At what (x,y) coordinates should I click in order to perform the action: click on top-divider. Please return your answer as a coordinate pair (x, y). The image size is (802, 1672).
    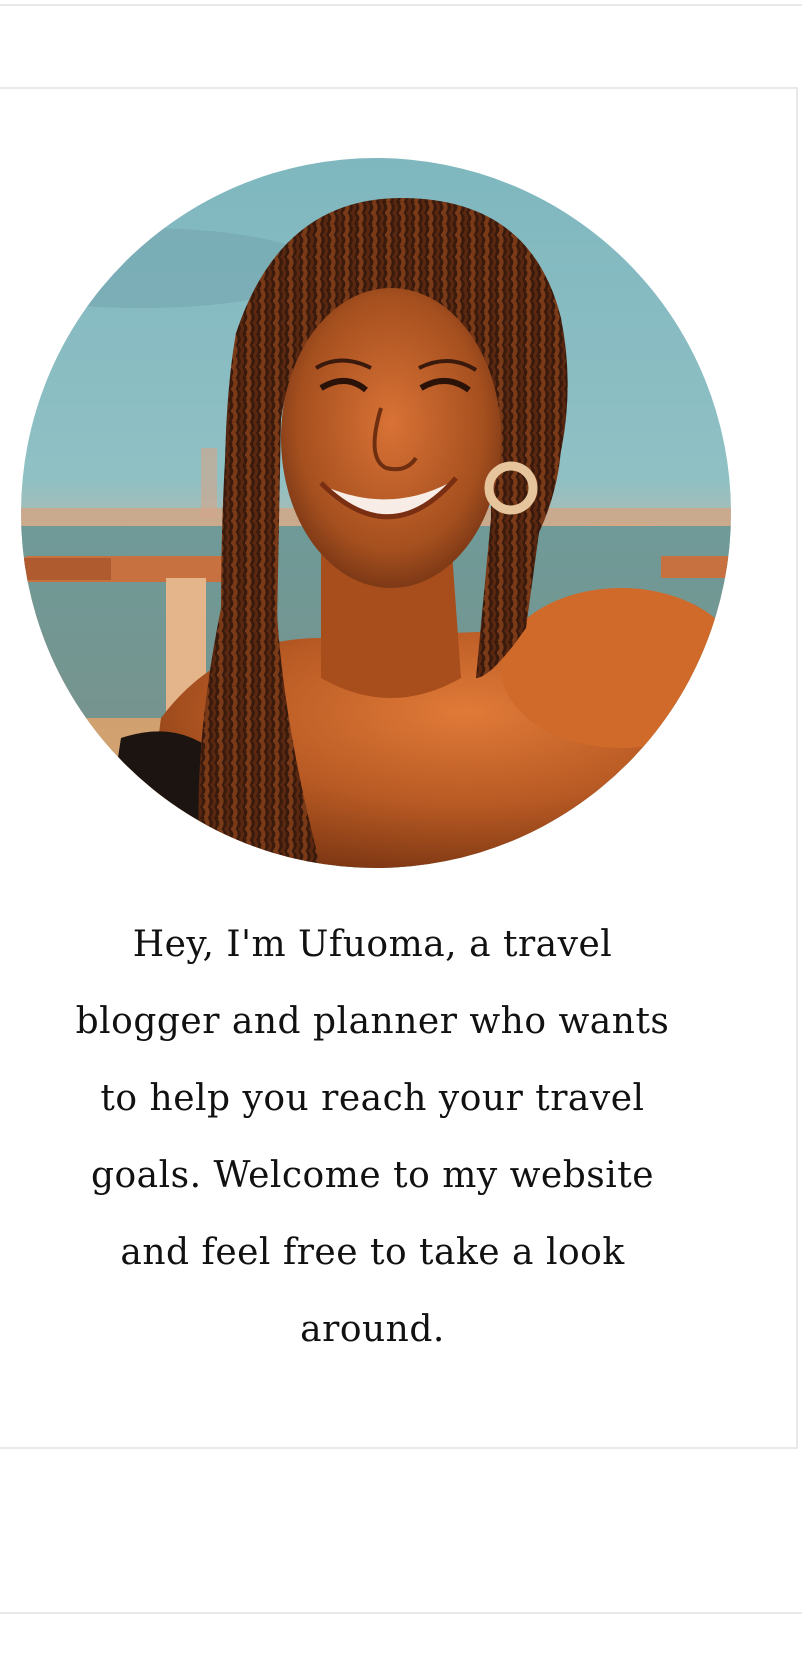
    Looking at the image, I should click on (401, 5).